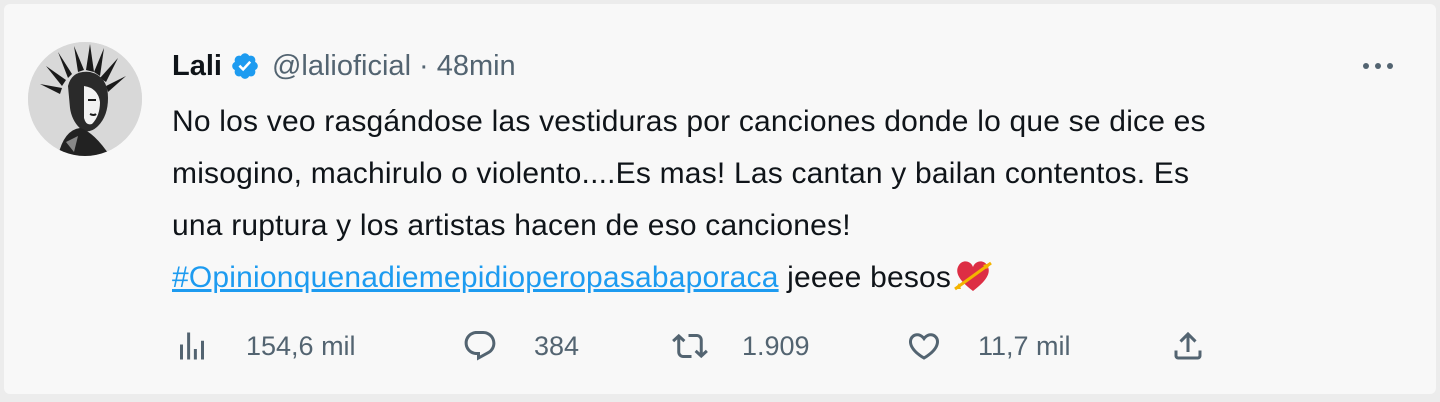 This screenshot has height=402, width=1440. I want to click on retweet-count: 1.909, so click(776, 345).